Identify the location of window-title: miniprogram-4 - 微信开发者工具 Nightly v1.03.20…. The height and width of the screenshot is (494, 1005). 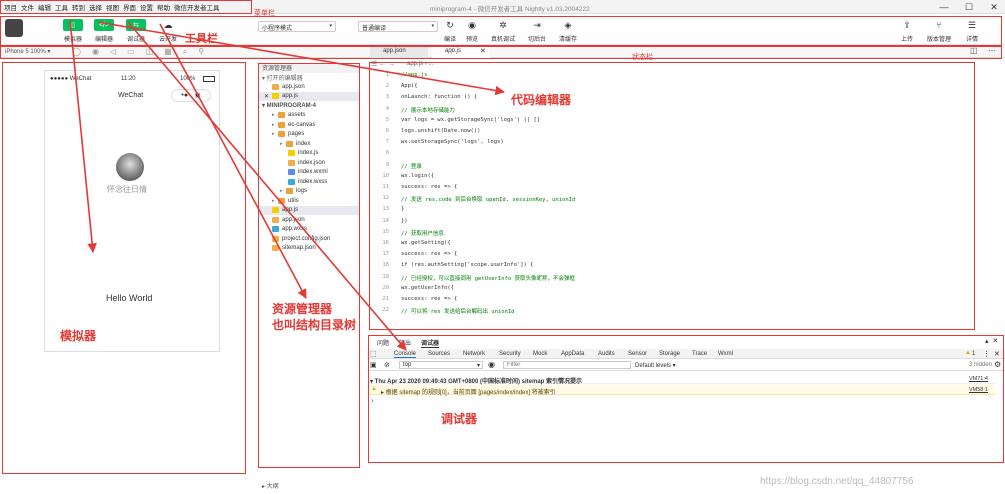
(510, 9).